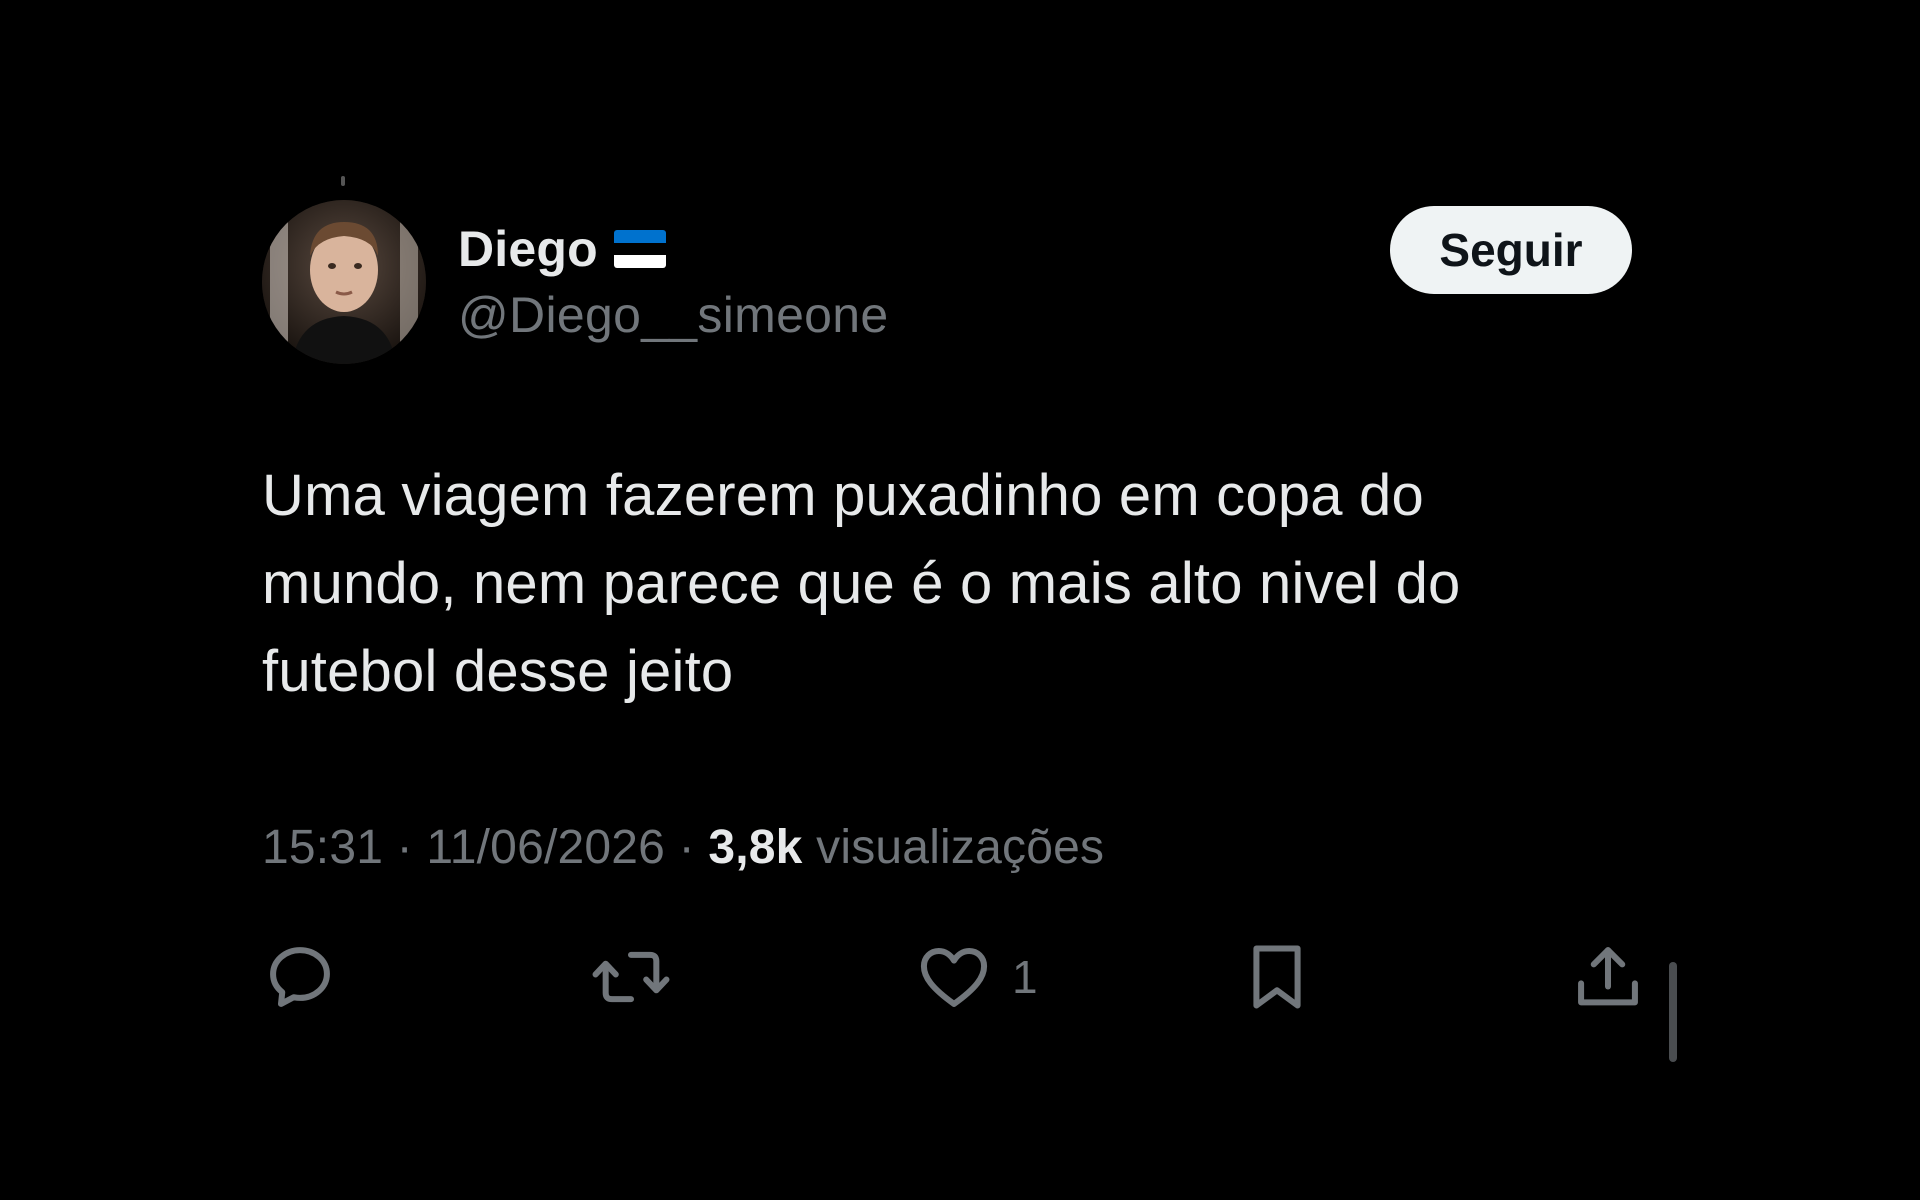 The width and height of the screenshot is (1920, 1200). What do you see at coordinates (545, 847) in the screenshot?
I see `tweet-date: 11/06/2026` at bounding box center [545, 847].